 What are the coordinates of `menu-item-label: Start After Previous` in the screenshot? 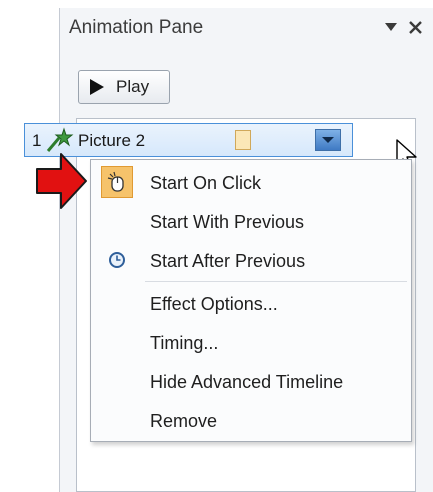 It's located at (228, 261).